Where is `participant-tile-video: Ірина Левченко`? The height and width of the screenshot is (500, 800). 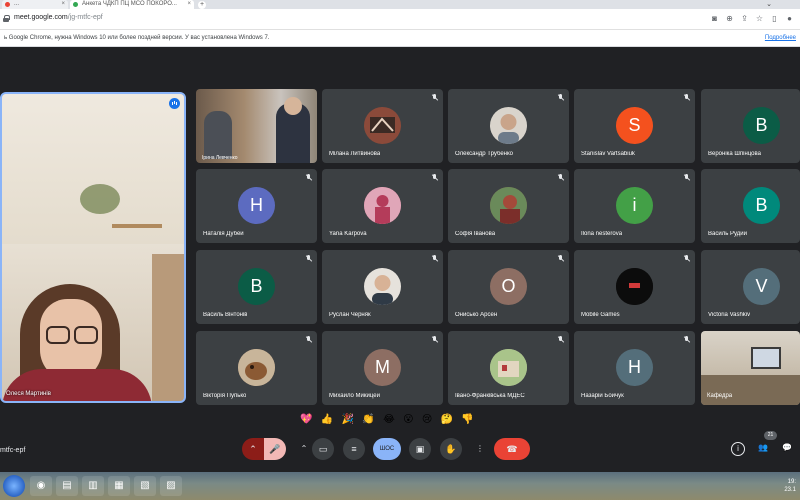
participant-tile-video: Ірина Левченко is located at coordinates (256, 126).